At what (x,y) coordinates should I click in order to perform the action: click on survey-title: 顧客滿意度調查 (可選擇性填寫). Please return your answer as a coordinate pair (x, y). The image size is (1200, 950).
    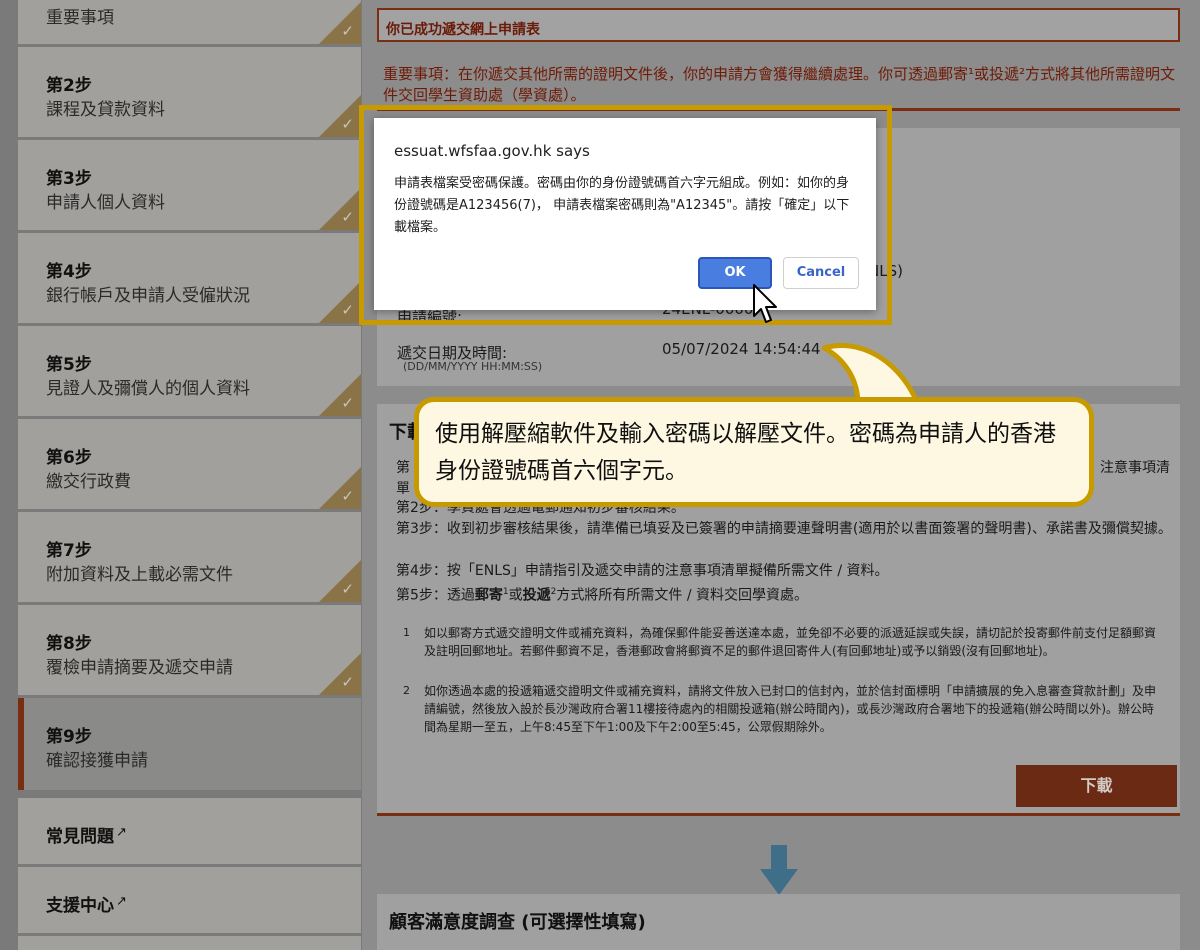
    Looking at the image, I should click on (517, 922).